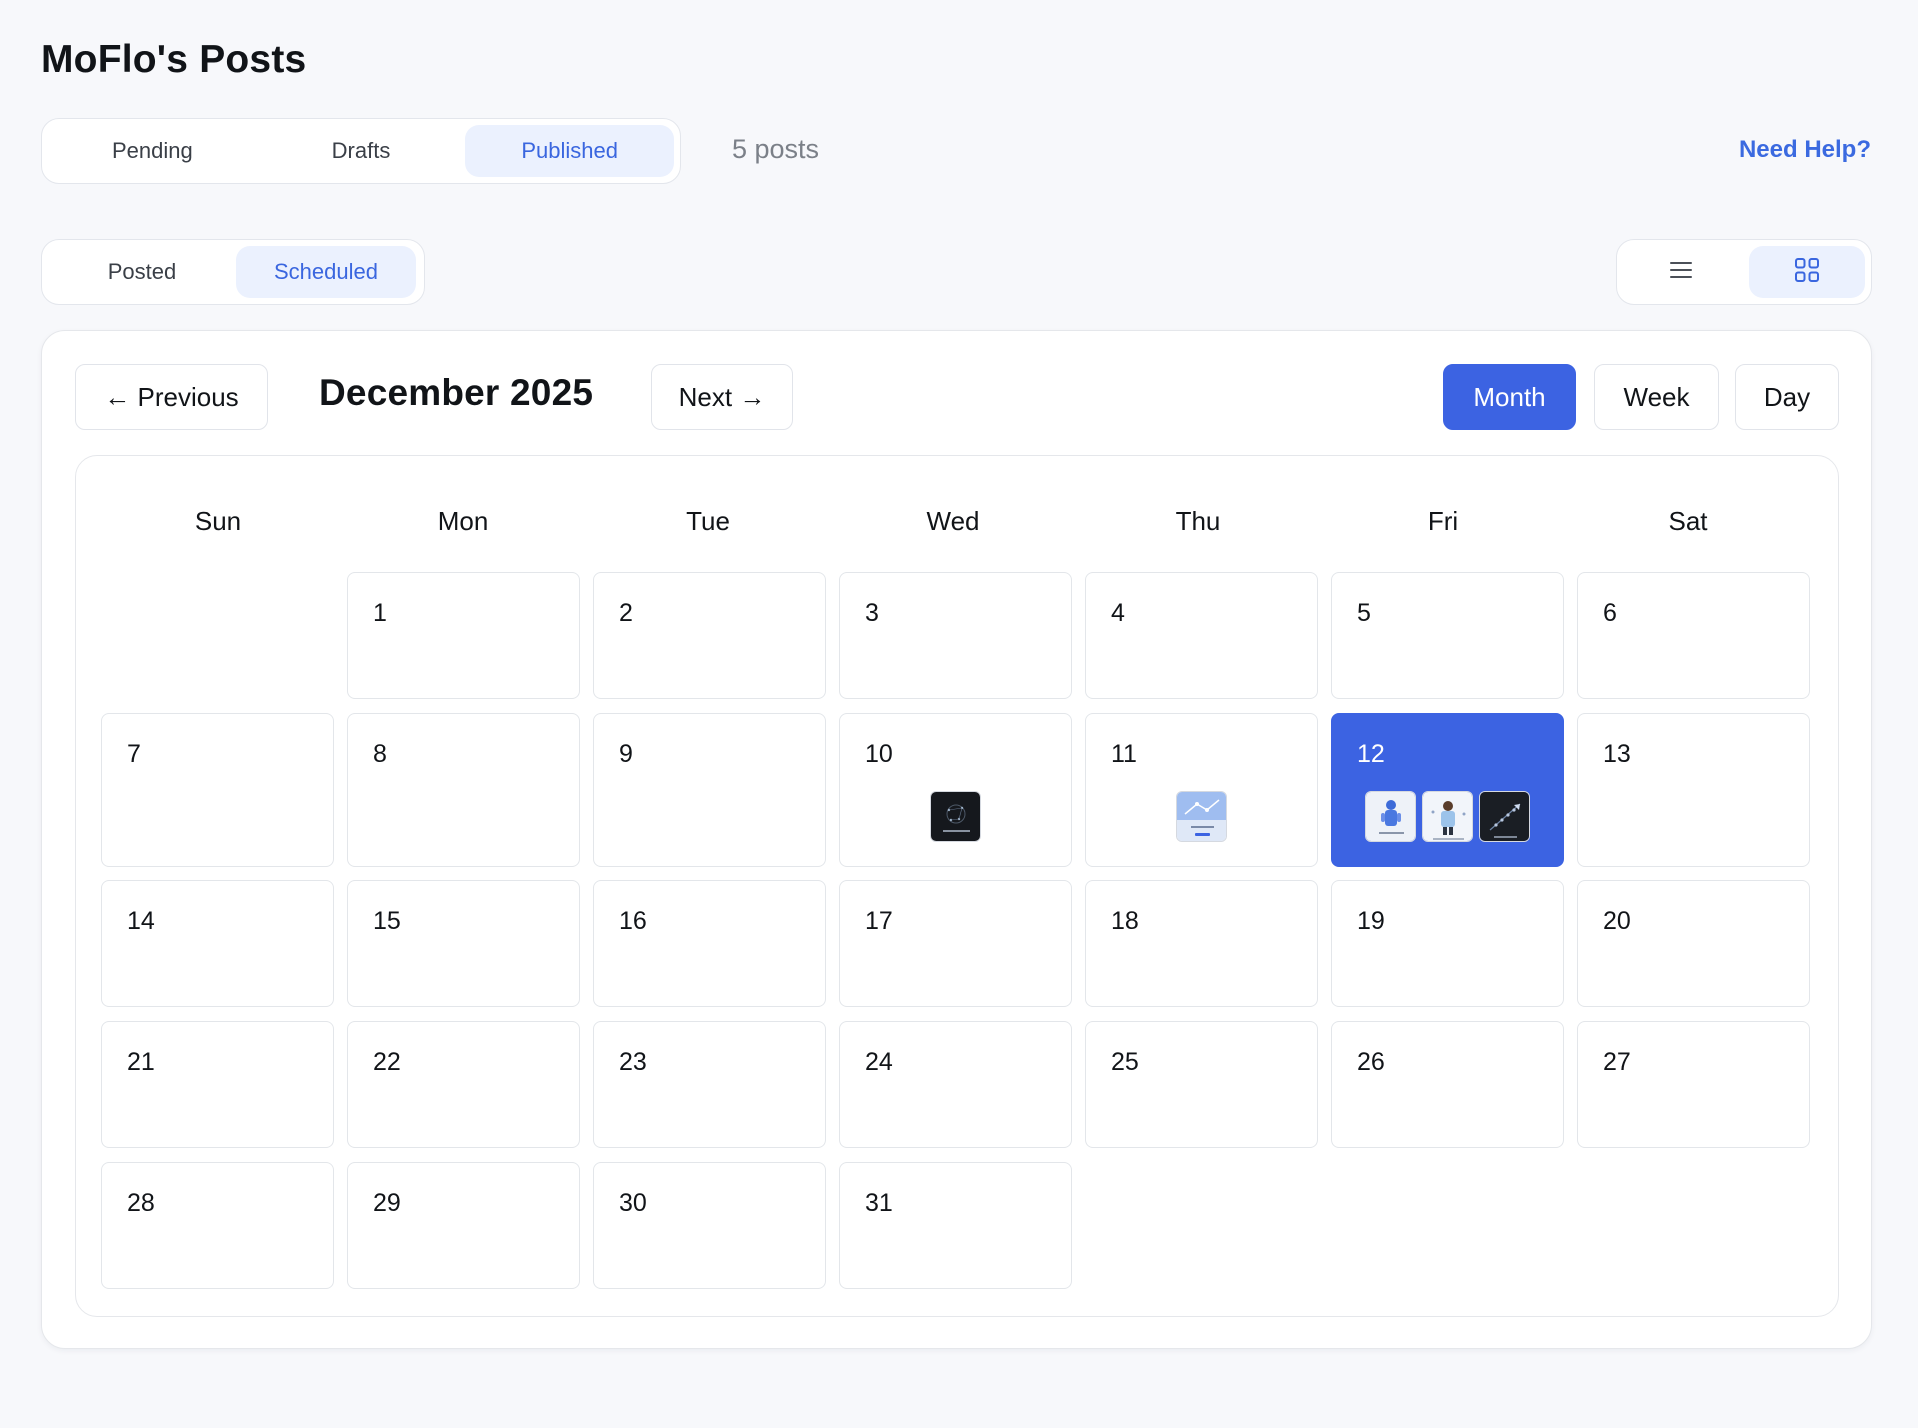 The height and width of the screenshot is (1428, 1918). What do you see at coordinates (872, 613) in the screenshot?
I see `day-number: 3` at bounding box center [872, 613].